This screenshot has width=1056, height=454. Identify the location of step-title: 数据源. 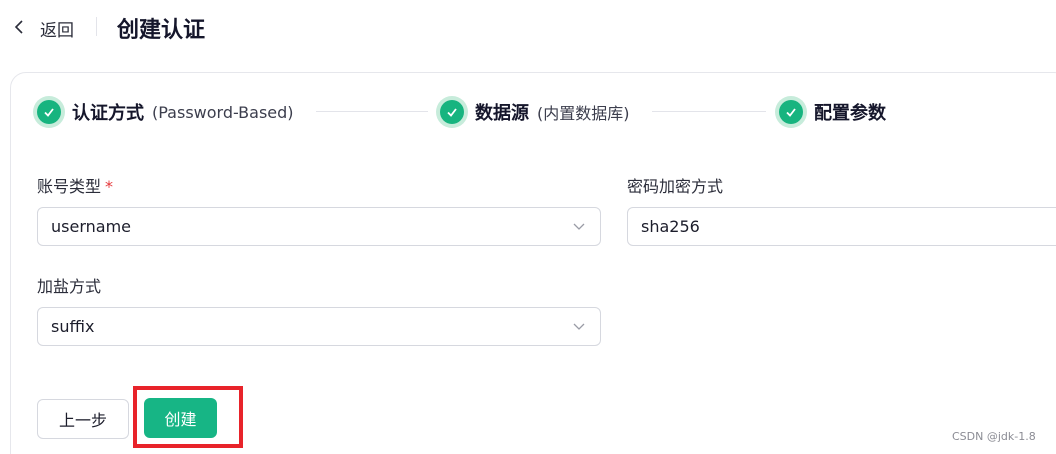
(502, 113).